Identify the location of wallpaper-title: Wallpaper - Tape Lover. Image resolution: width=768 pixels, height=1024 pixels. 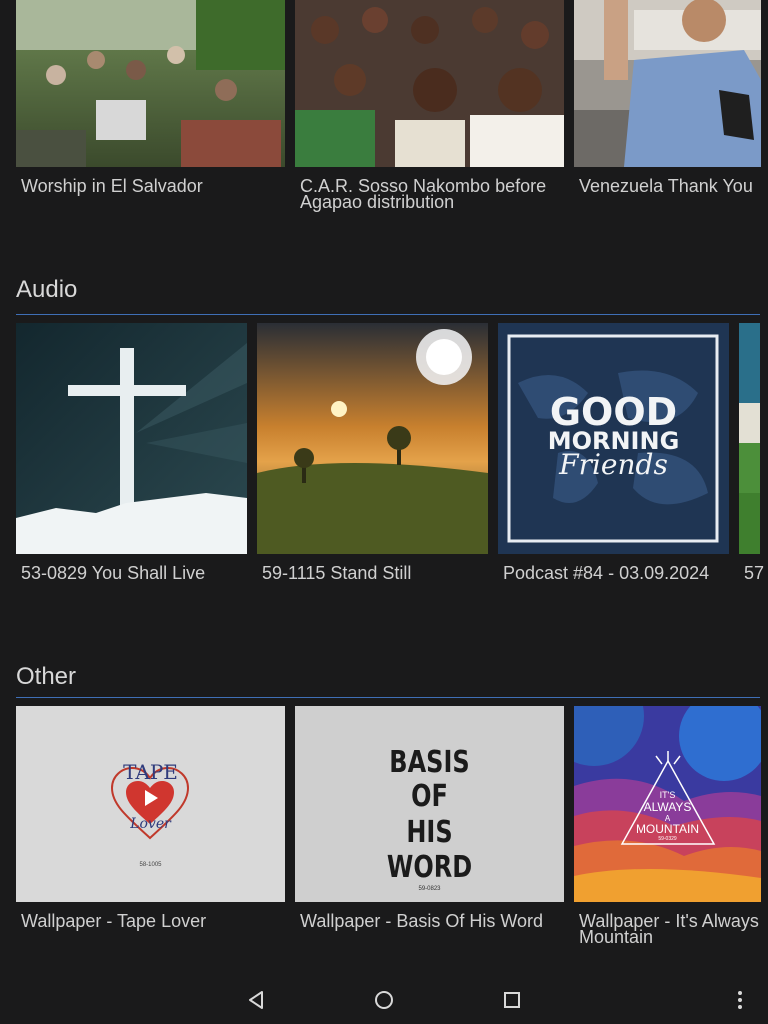
(114, 921).